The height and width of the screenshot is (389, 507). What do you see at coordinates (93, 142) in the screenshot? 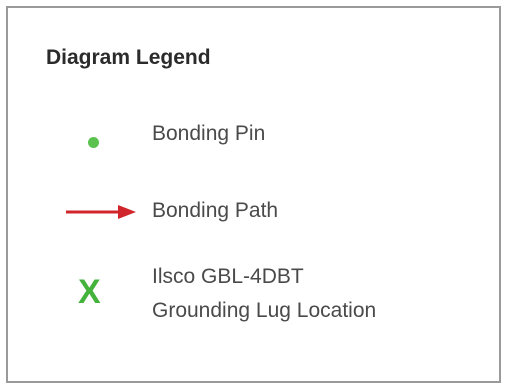
I see `bonding-pin-icon` at bounding box center [93, 142].